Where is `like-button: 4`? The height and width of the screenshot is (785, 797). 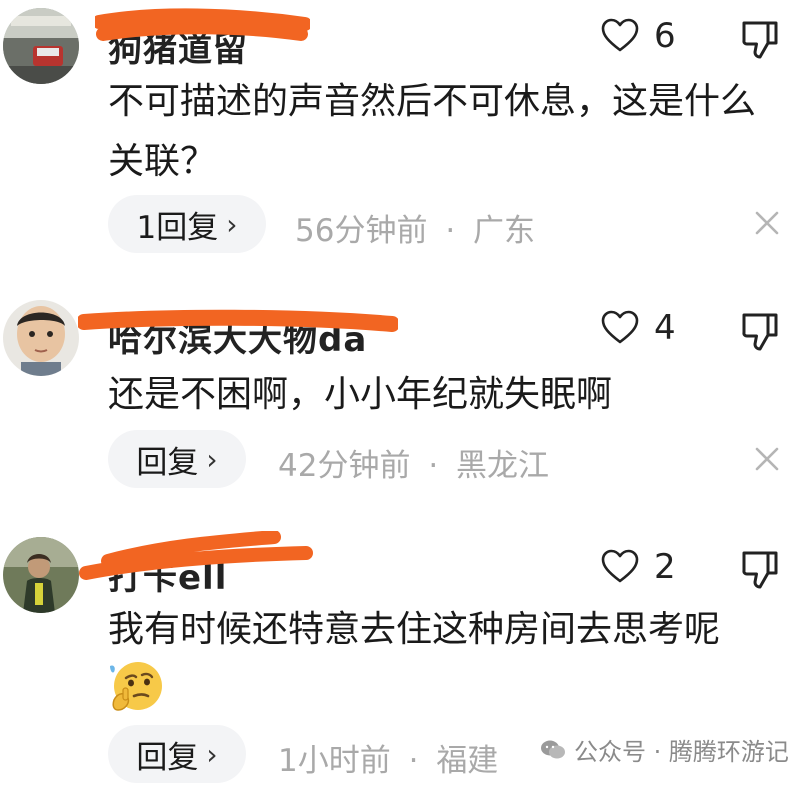 like-button: 4 is located at coordinates (638, 328).